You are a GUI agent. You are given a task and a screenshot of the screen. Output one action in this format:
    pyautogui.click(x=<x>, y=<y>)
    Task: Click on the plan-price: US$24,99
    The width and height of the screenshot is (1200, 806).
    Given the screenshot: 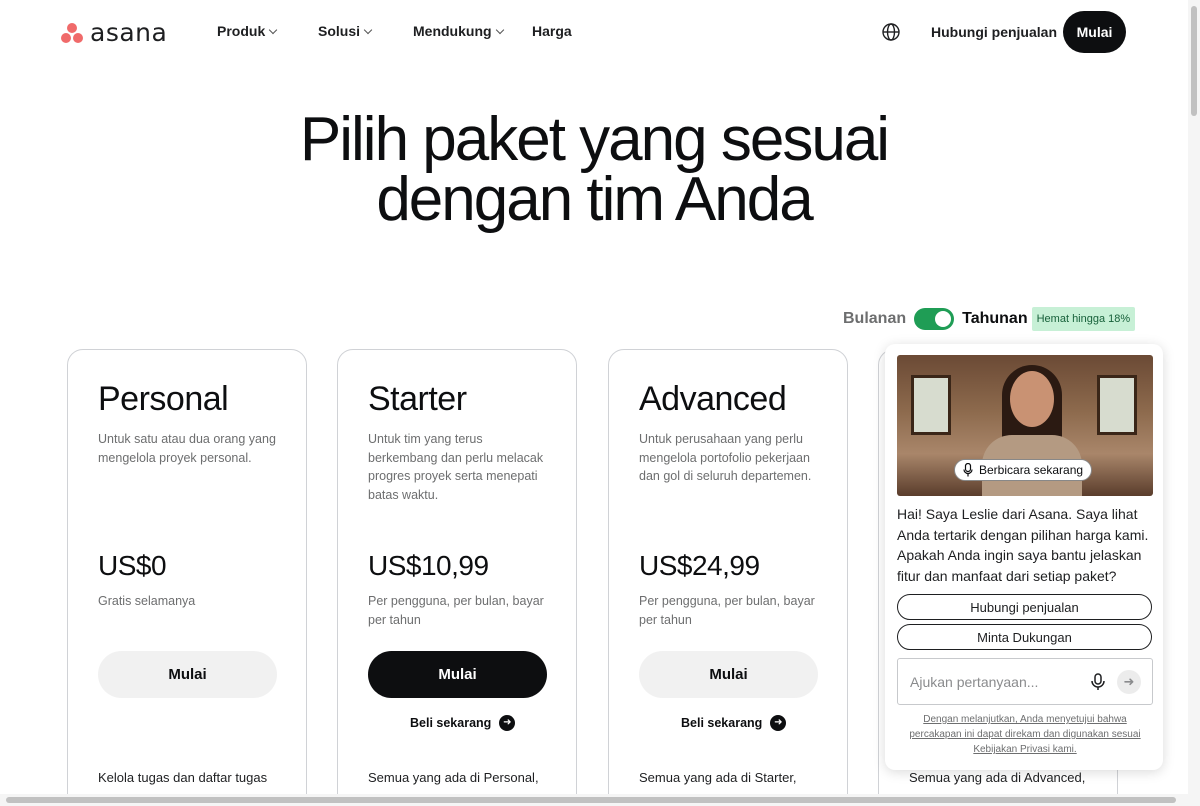 What is the action you would take?
    pyautogui.click(x=699, y=565)
    